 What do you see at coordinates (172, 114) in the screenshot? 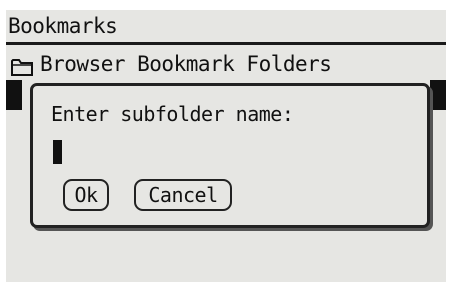
I see `dialog-prompt: Enter subfolder name:` at bounding box center [172, 114].